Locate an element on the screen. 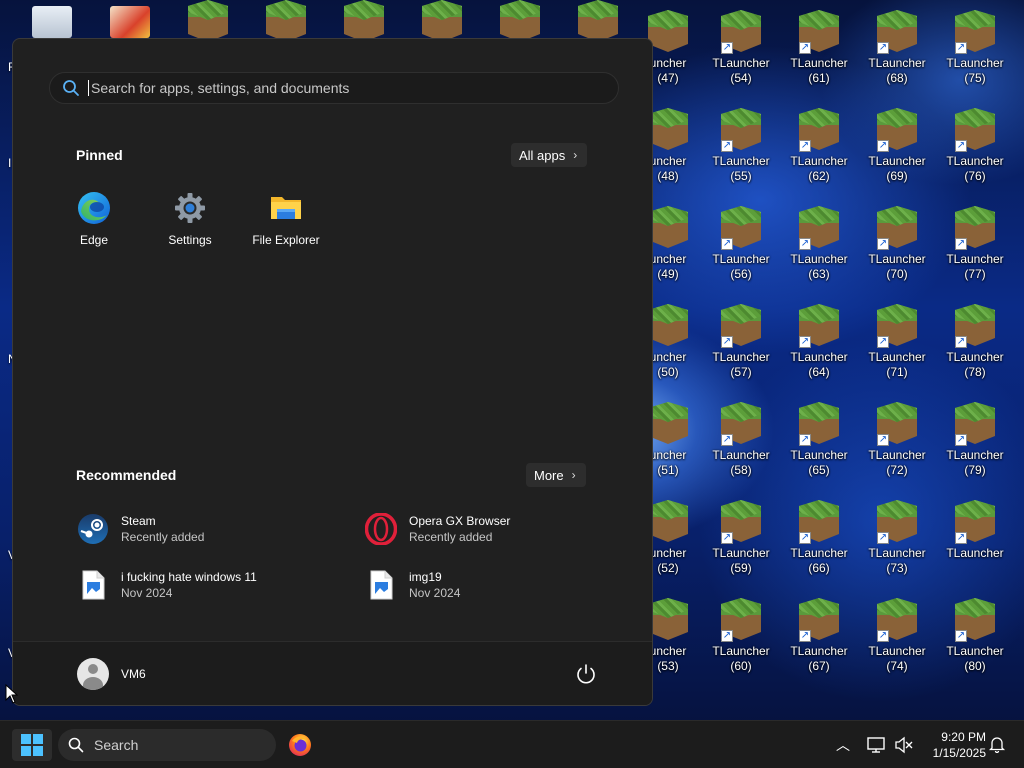 This screenshot has height=768, width=1024. notification-bell-icon is located at coordinates (997, 744).